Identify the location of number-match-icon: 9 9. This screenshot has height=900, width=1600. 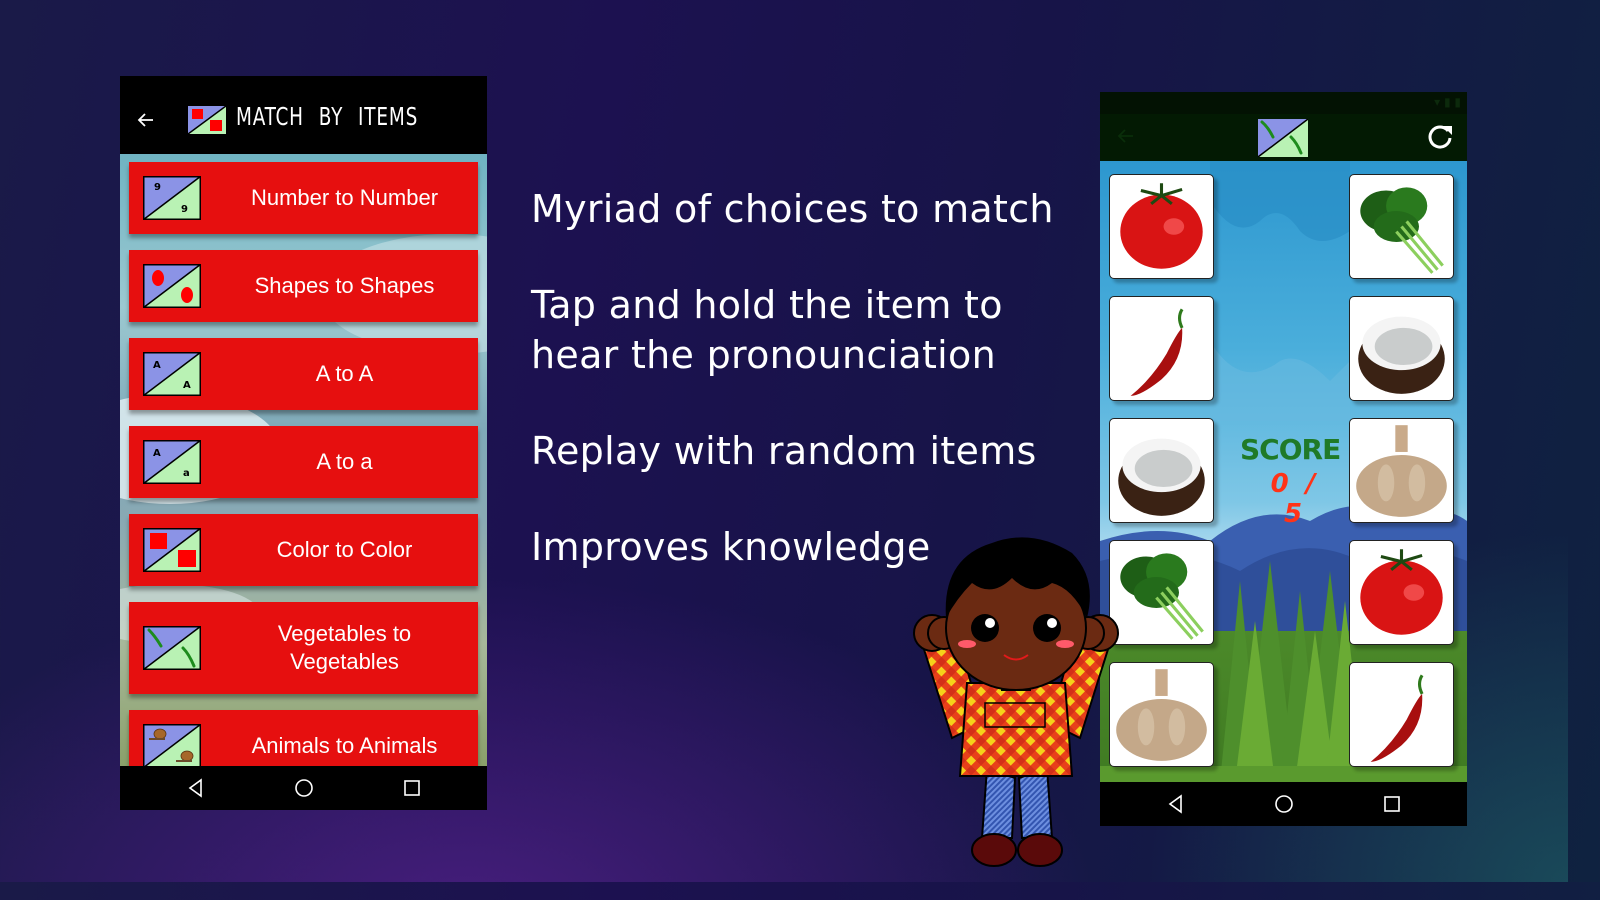
(172, 198).